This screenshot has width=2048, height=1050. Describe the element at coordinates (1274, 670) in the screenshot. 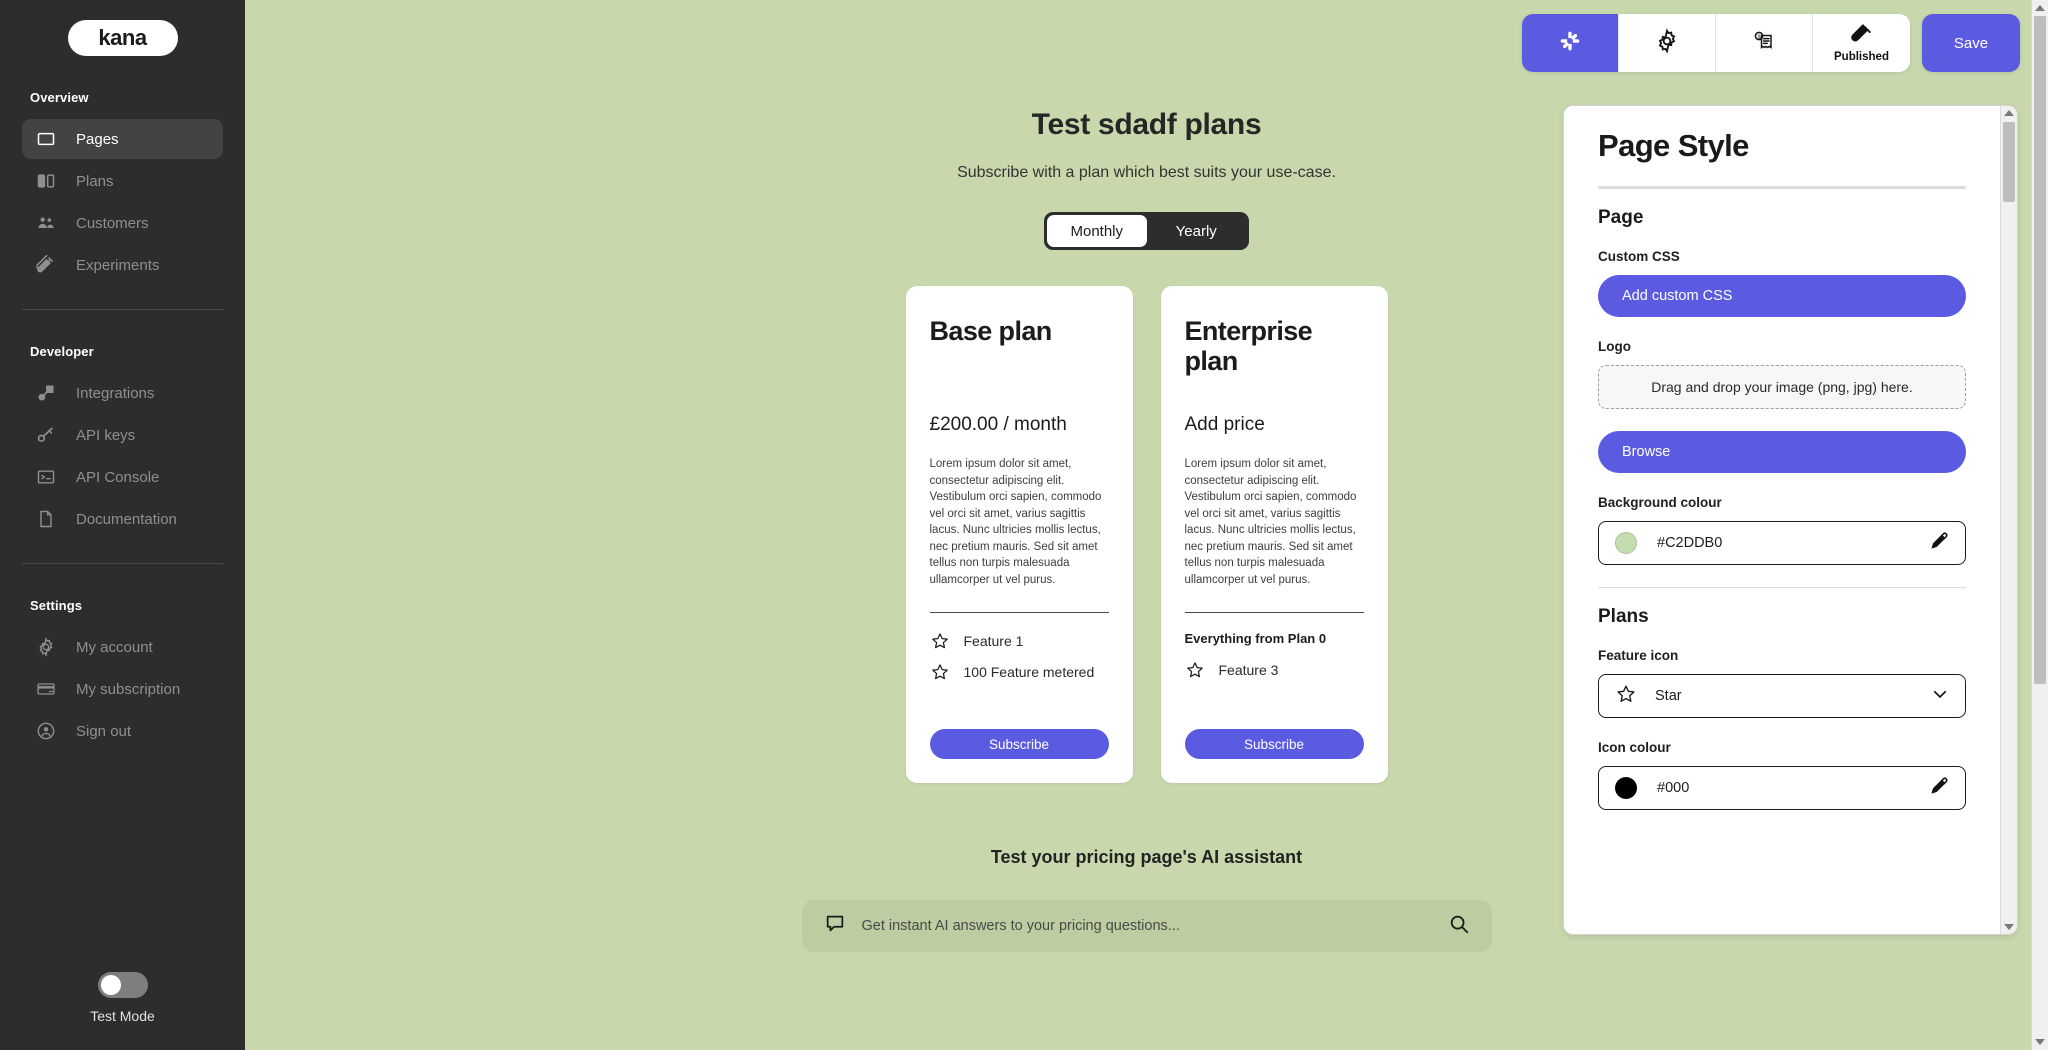

I see `plan-feature: Feature 3` at that location.